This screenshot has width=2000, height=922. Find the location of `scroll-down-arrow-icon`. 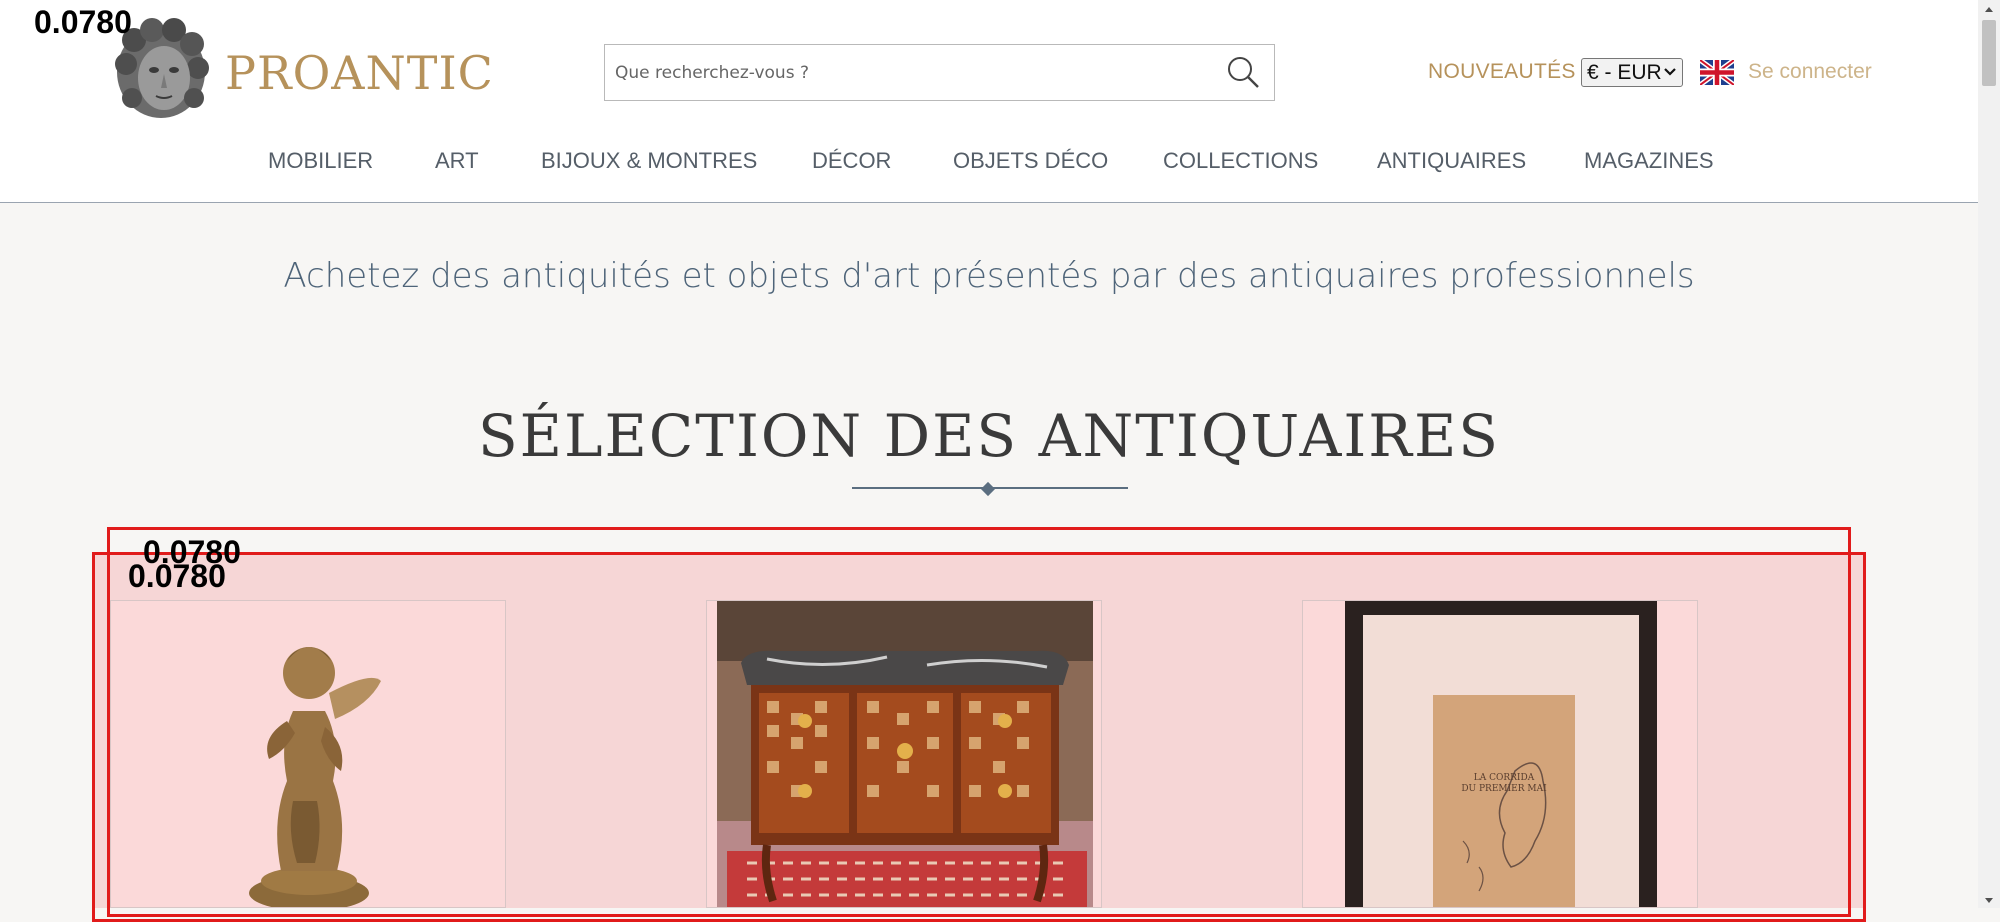

scroll-down-arrow-icon is located at coordinates (1989, 899).